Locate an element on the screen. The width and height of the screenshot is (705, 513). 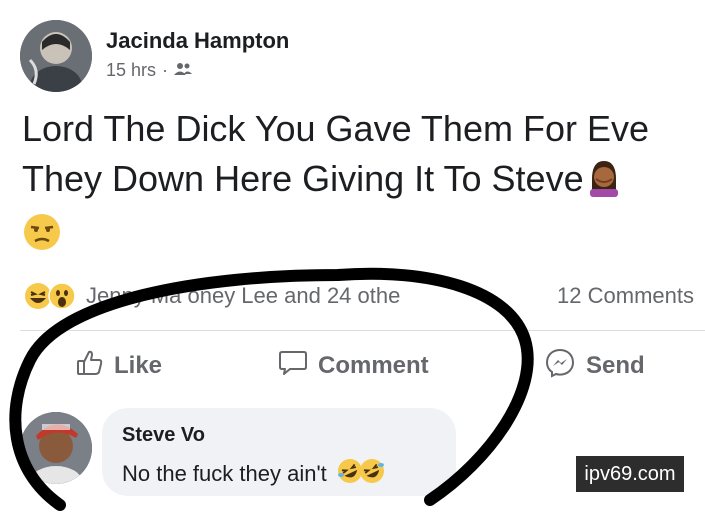
watermark: ipv69.com is located at coordinates (630, 474).